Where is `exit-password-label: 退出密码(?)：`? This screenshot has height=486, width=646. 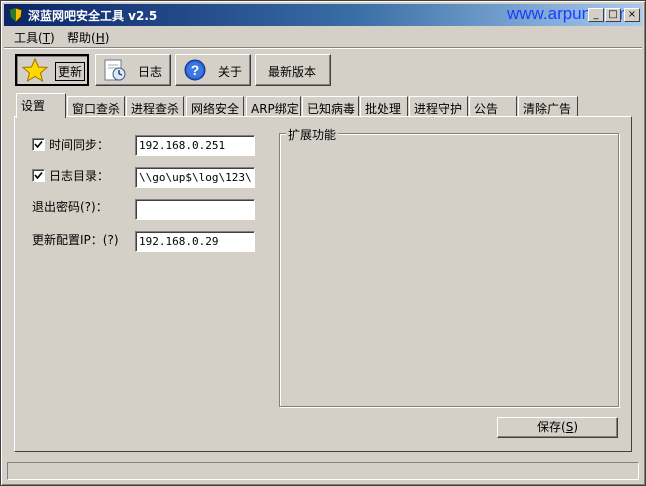 exit-password-label: 退出密码(?)： is located at coordinates (70, 207).